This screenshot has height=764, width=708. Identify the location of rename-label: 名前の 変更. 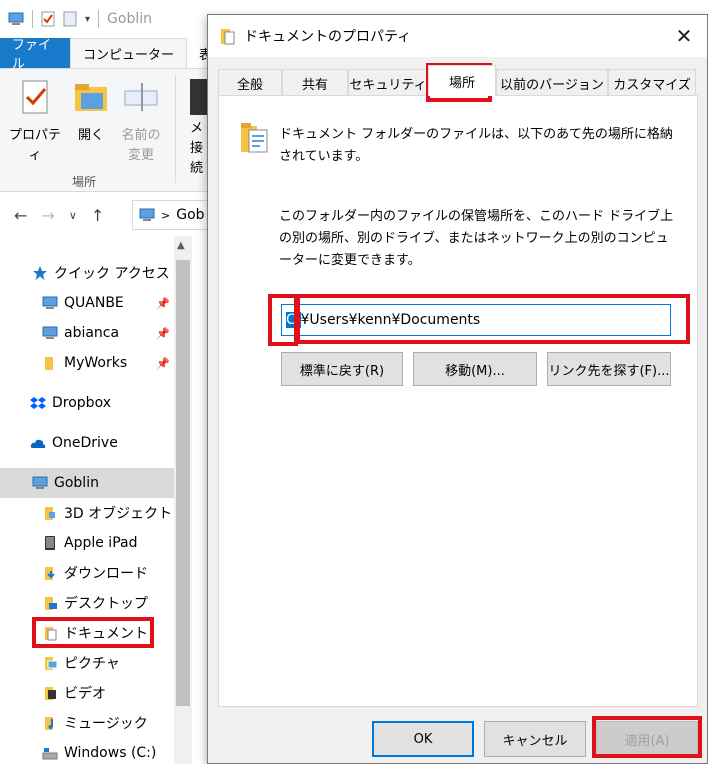
(141, 145).